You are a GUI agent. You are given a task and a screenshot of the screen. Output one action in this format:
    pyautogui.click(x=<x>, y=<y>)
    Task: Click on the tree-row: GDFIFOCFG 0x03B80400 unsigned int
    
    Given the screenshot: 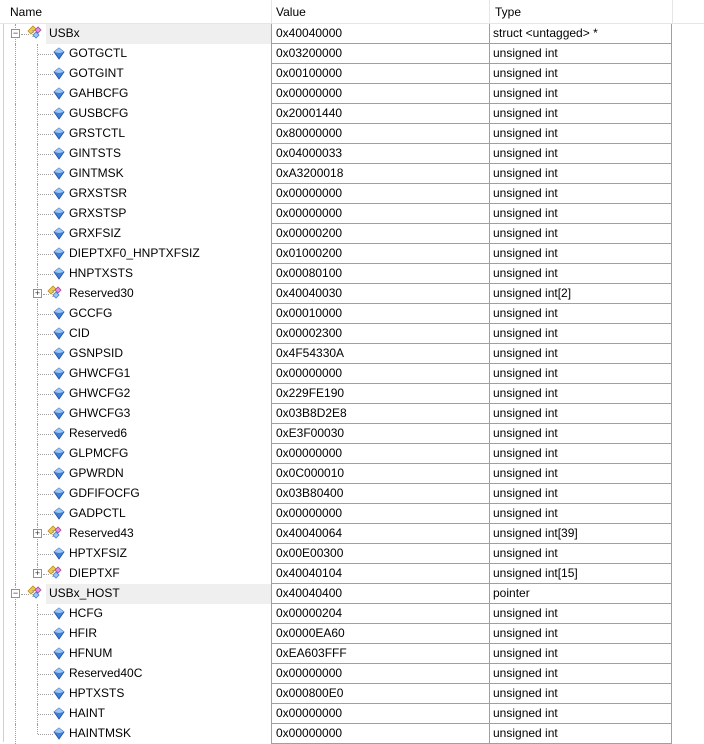 What is the action you would take?
    pyautogui.click(x=352, y=494)
    